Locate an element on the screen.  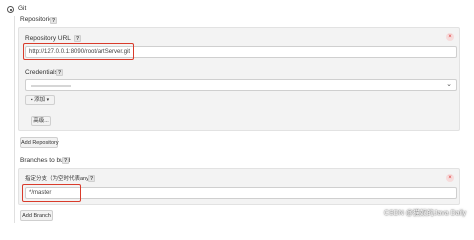
add-branch-button: Add Branch is located at coordinates (36, 215).